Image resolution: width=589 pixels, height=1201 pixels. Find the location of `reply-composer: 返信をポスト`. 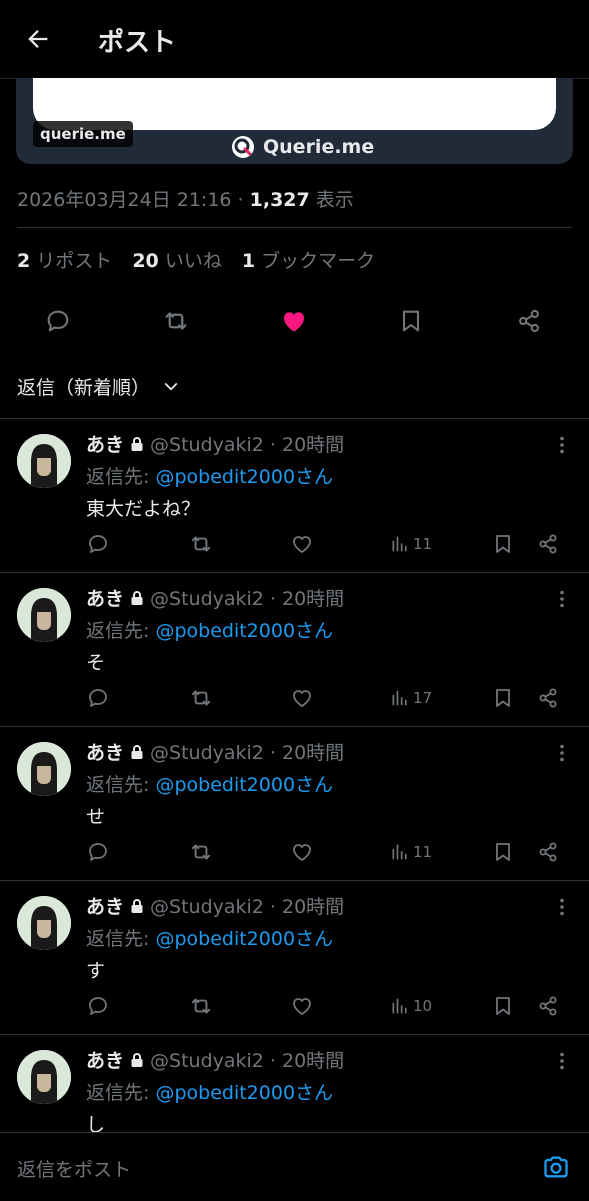

reply-composer: 返信をポスト is located at coordinates (294, 1166).